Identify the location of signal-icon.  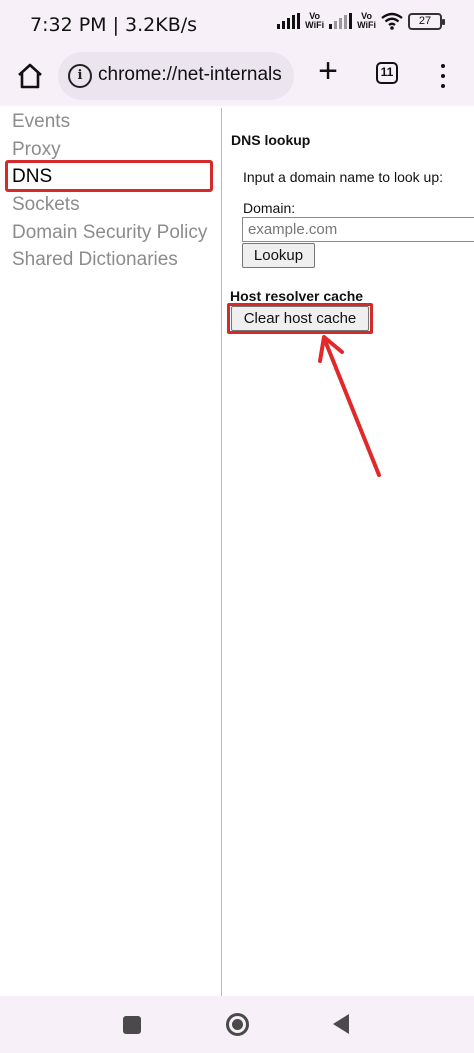
(289, 21).